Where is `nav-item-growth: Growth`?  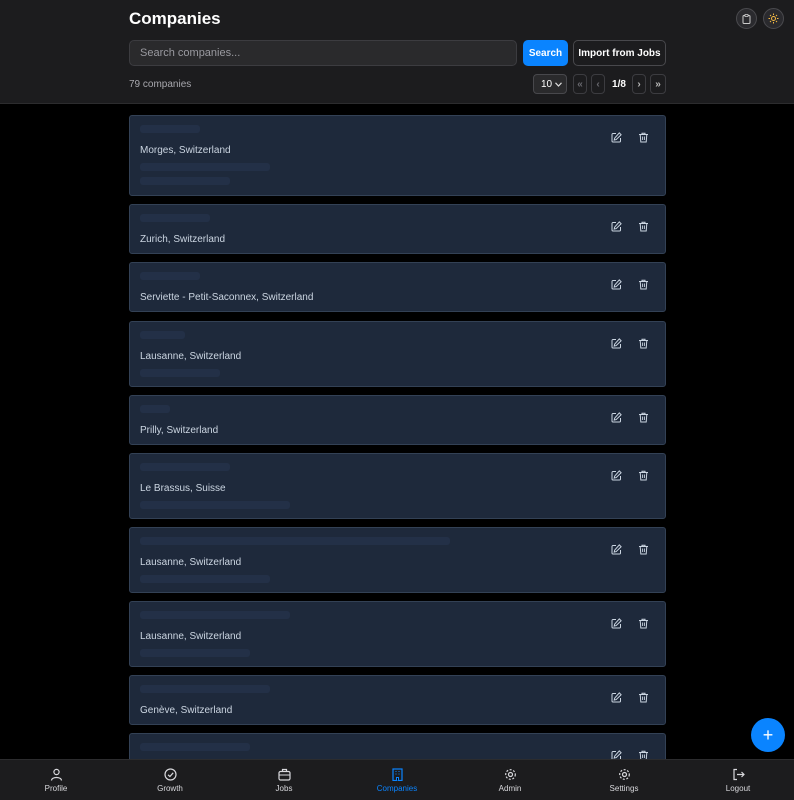
nav-item-growth: Growth is located at coordinates (170, 780).